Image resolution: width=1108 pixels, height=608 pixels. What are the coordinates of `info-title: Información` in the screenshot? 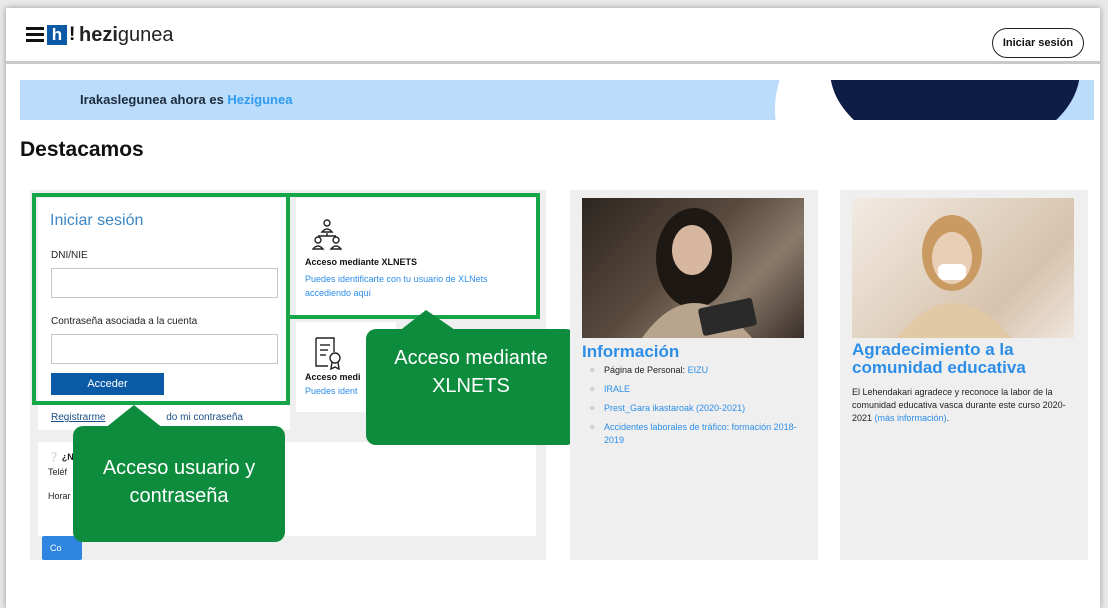 It's located at (631, 351).